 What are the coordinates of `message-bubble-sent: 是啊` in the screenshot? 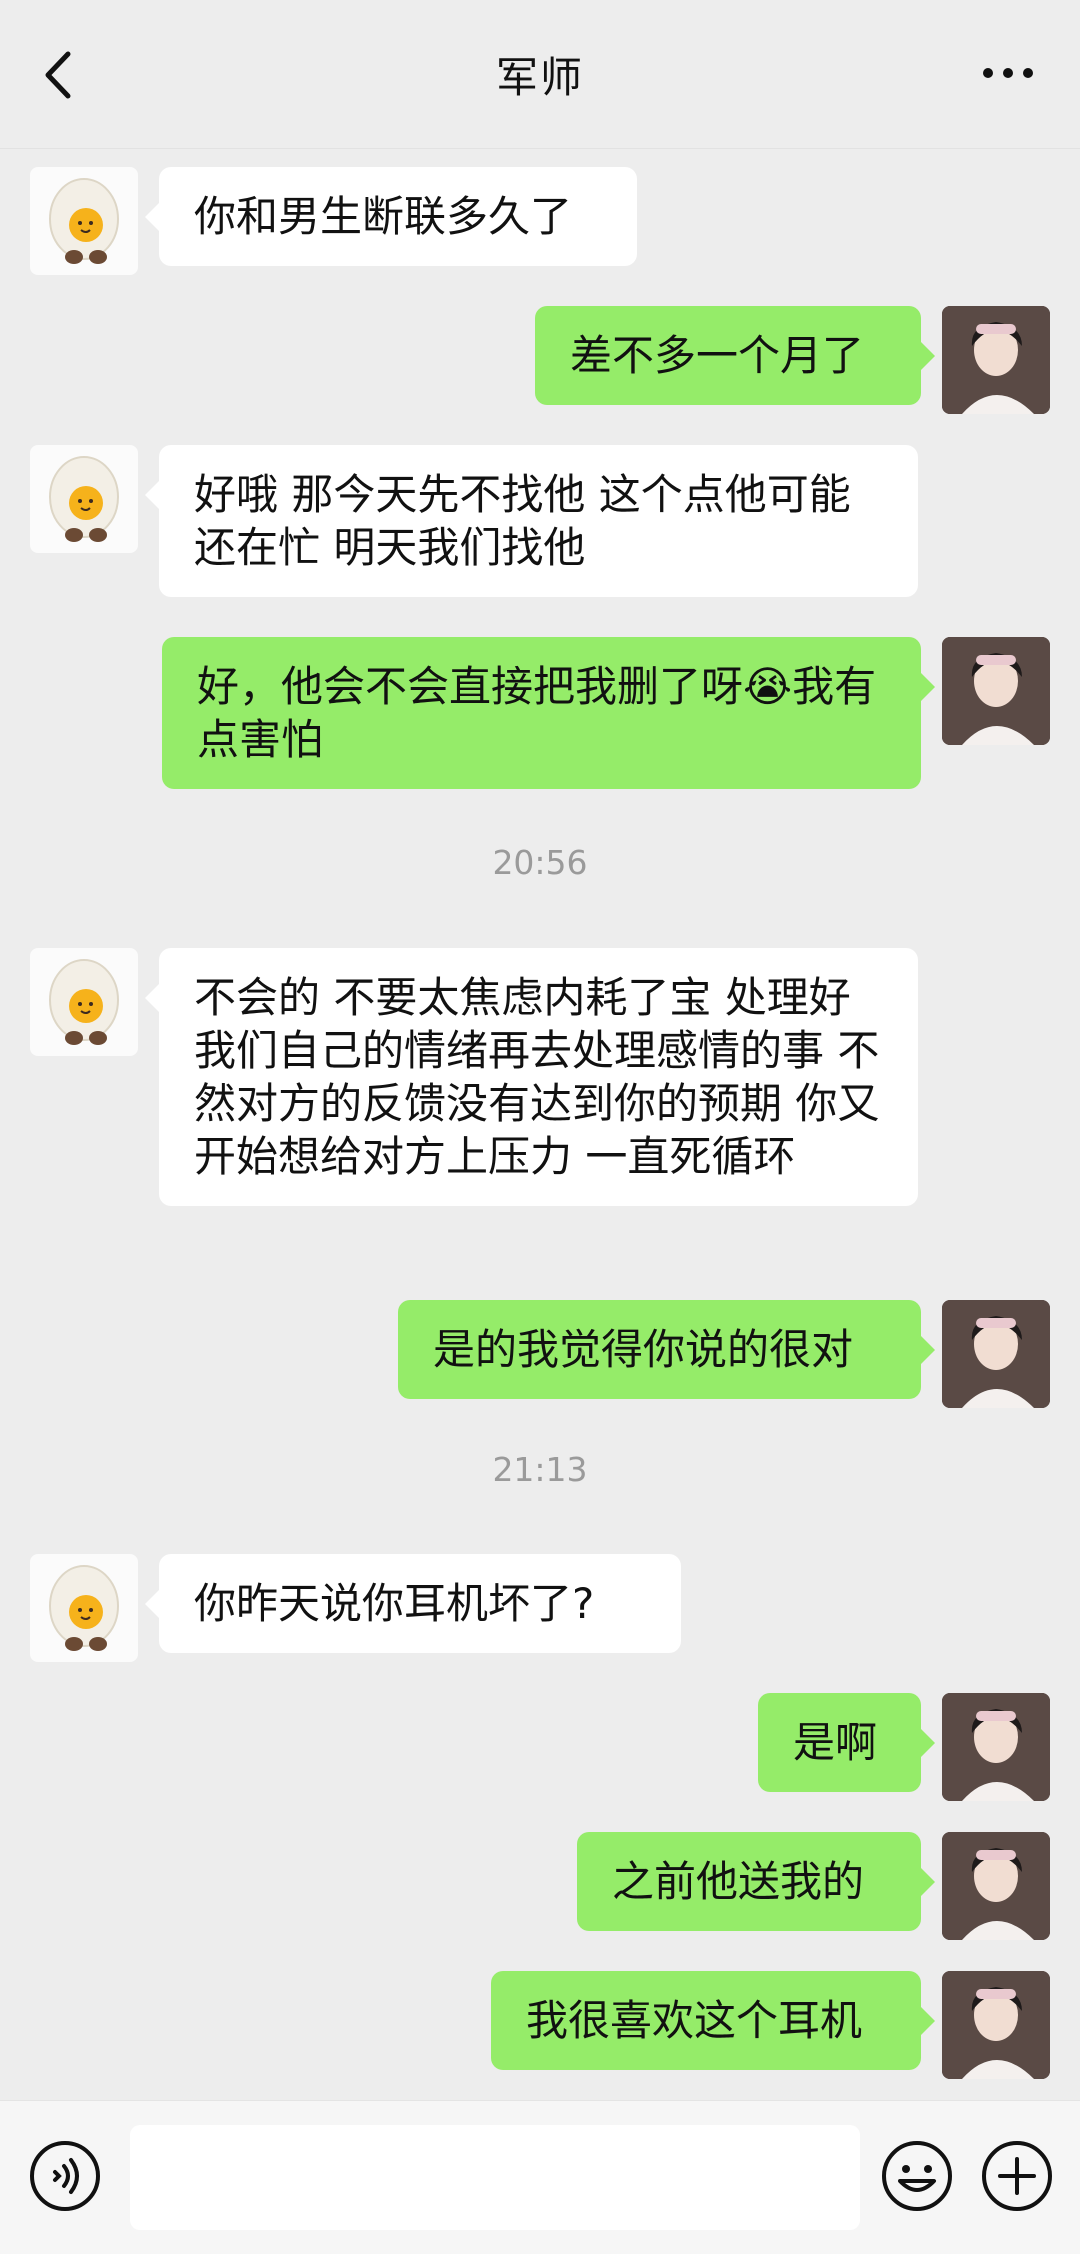 It's located at (846, 1742).